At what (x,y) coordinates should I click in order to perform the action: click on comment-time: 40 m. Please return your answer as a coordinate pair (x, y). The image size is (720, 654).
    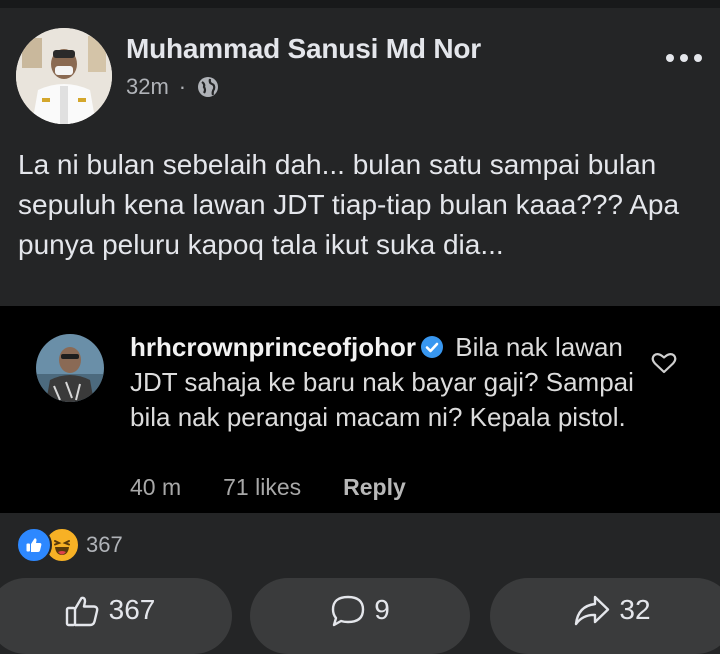
    Looking at the image, I should click on (156, 487).